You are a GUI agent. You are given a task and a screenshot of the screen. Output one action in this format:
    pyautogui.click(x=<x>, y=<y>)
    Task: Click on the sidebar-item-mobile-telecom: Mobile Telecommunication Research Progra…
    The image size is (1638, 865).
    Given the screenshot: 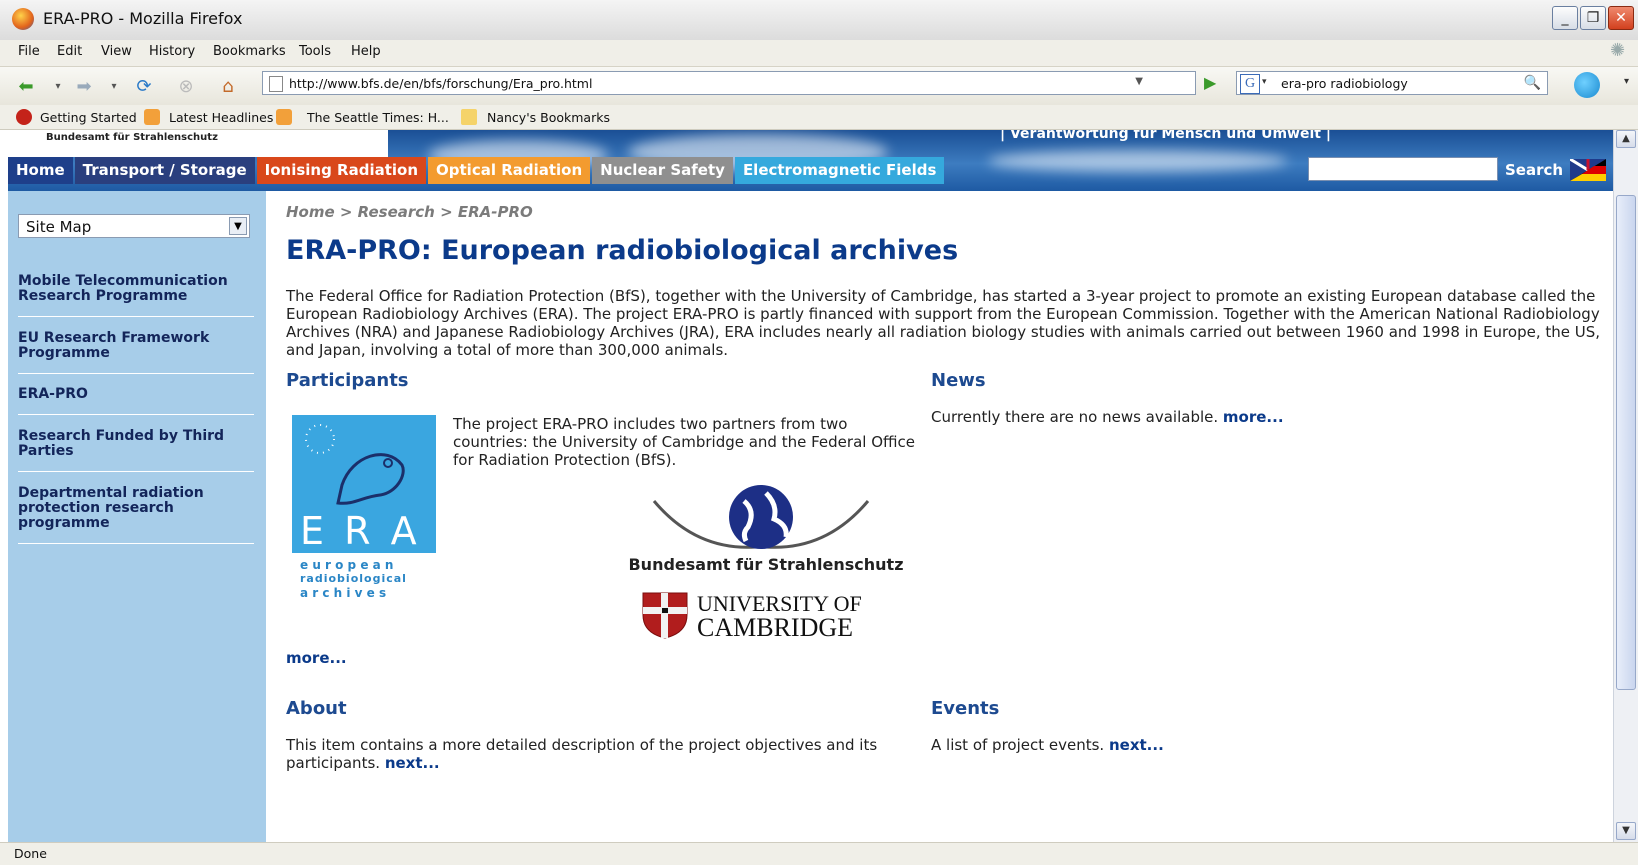 What is the action you would take?
    pyautogui.click(x=136, y=289)
    